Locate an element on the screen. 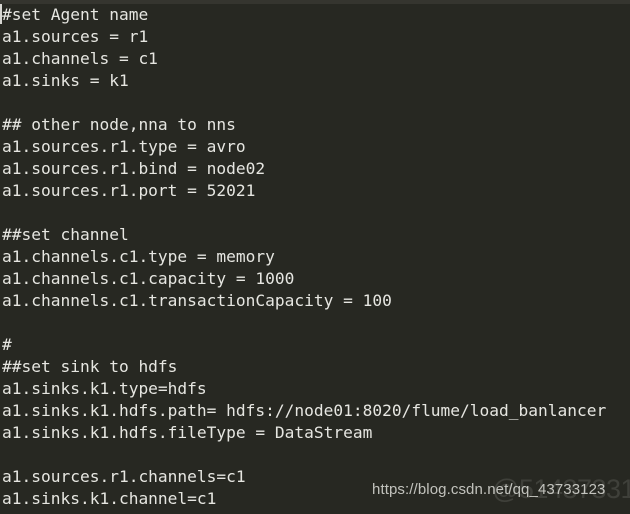 The image size is (630, 514). code-line: ##set channel is located at coordinates (65, 234).